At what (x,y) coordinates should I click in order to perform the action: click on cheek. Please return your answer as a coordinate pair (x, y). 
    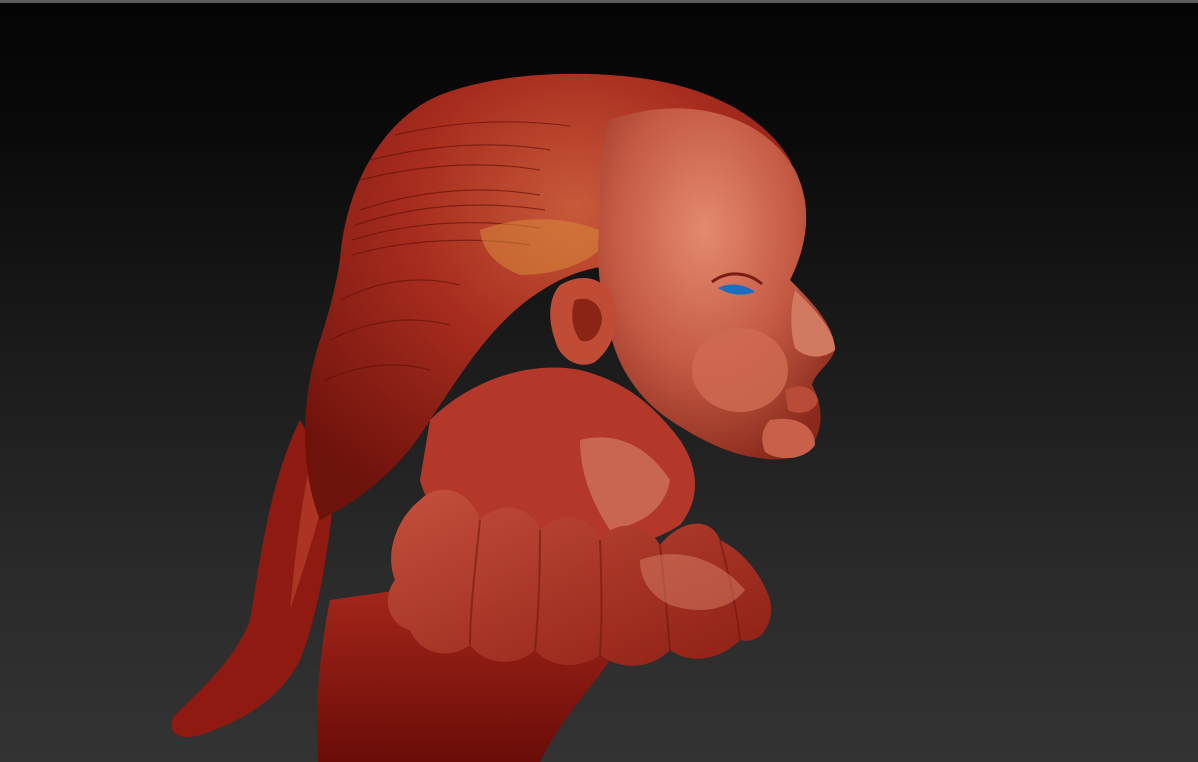
    Looking at the image, I should click on (740, 370).